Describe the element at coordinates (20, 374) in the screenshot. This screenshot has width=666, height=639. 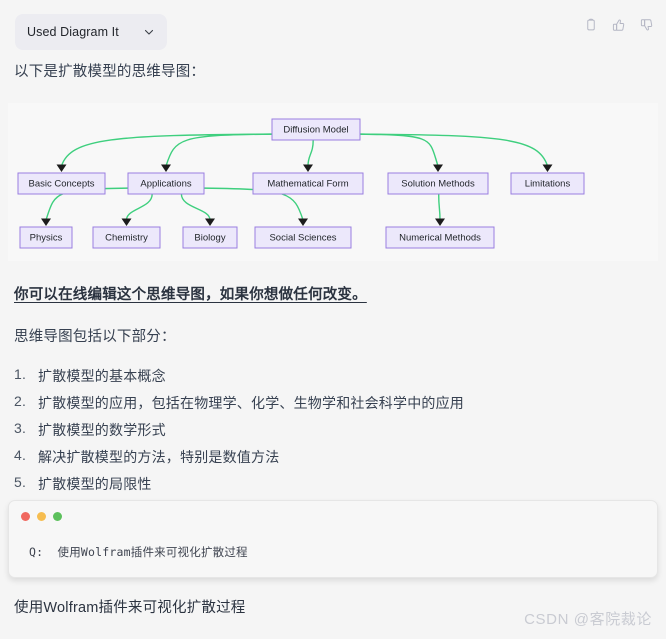
I see `list-item-number: 1.` at that location.